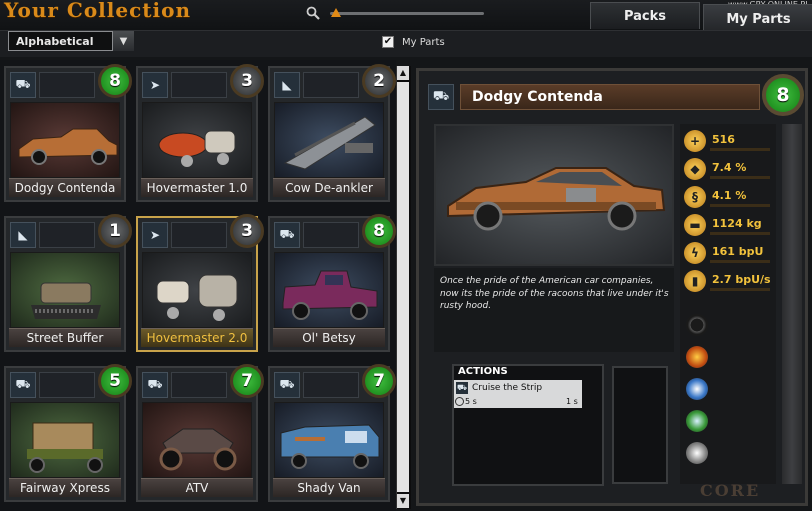 This screenshot has height=511, width=812. I want to click on stat-row: ▮ 2.7 bpU/s, so click(728, 281).